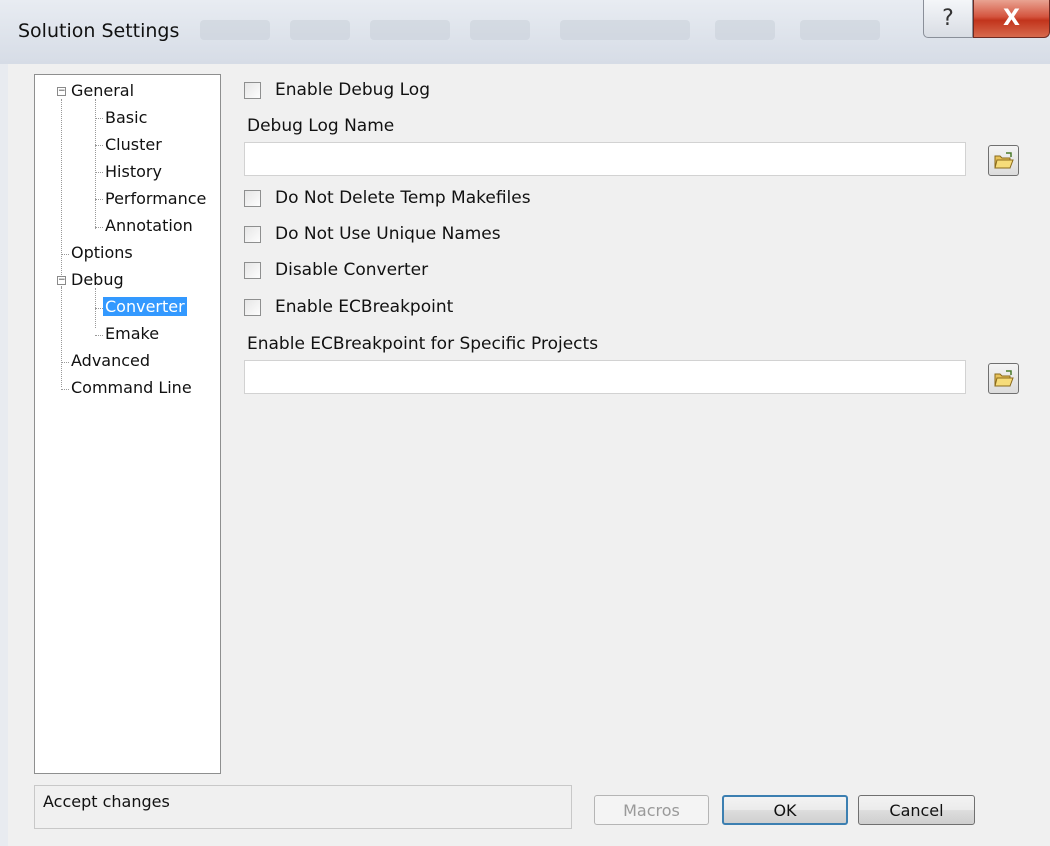 Image resolution: width=1050 pixels, height=846 pixels. What do you see at coordinates (252, 90) in the screenshot?
I see `enable-debug-log-checkbox` at bounding box center [252, 90].